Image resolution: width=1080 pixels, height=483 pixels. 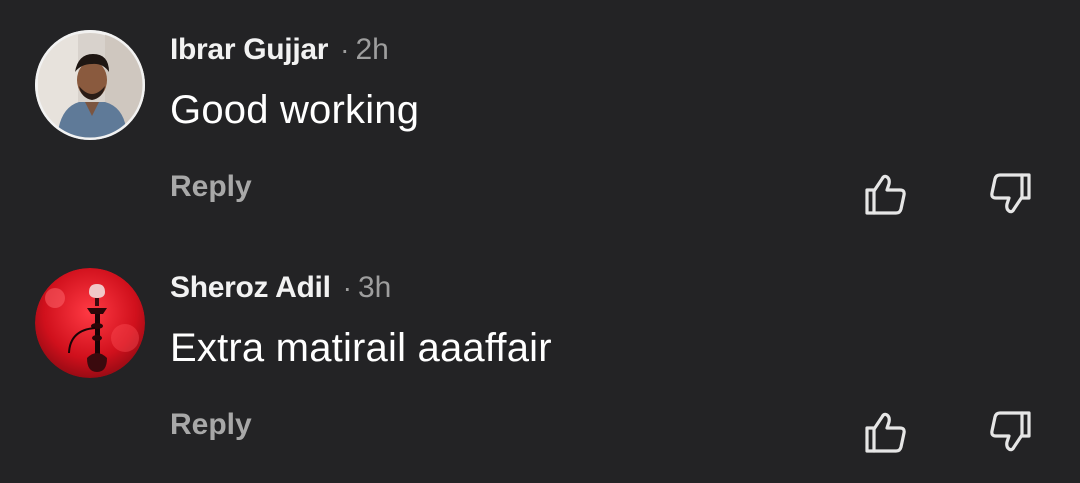 I want to click on comment-meta: Sheroz Adil · 3h, so click(x=280, y=288).